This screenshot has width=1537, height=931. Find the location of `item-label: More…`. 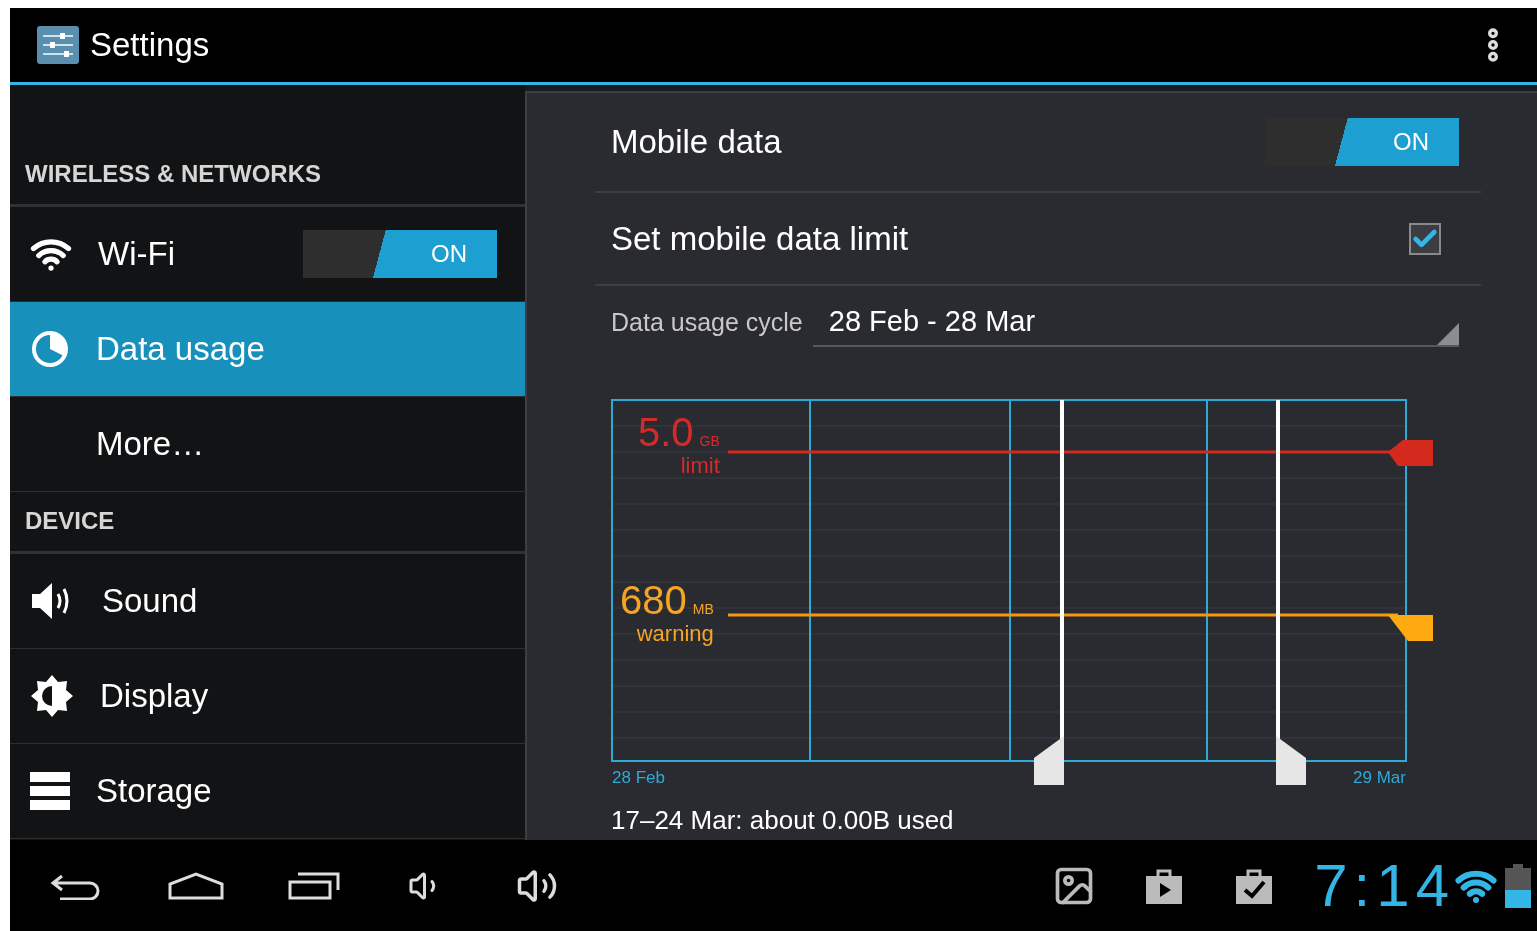

item-label: More… is located at coordinates (151, 444).